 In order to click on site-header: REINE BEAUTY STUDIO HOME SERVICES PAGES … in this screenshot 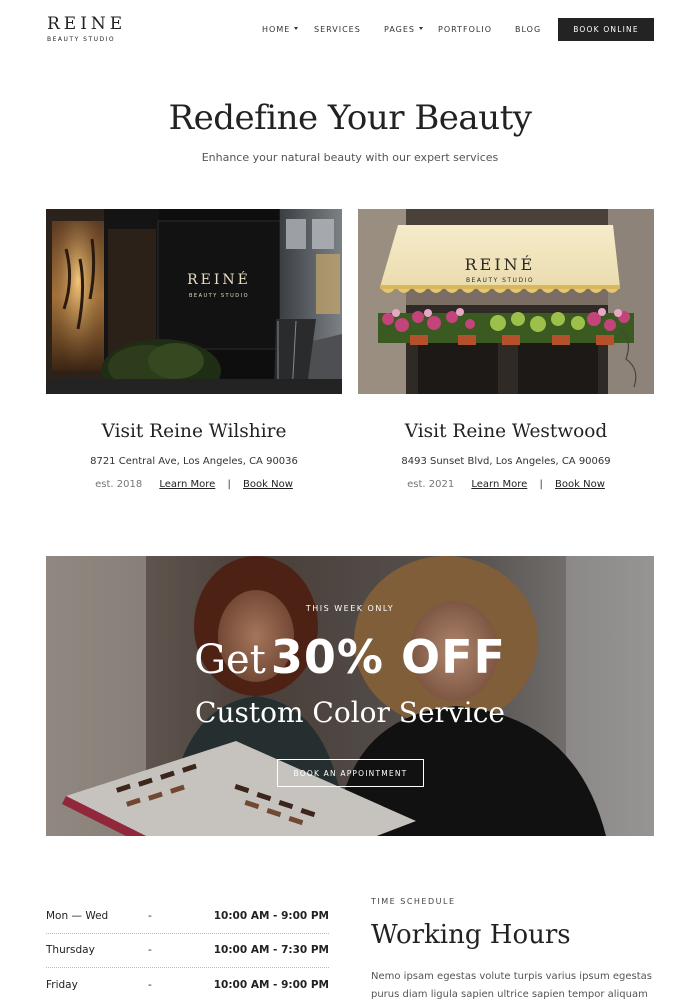, I will do `click(350, 30)`.